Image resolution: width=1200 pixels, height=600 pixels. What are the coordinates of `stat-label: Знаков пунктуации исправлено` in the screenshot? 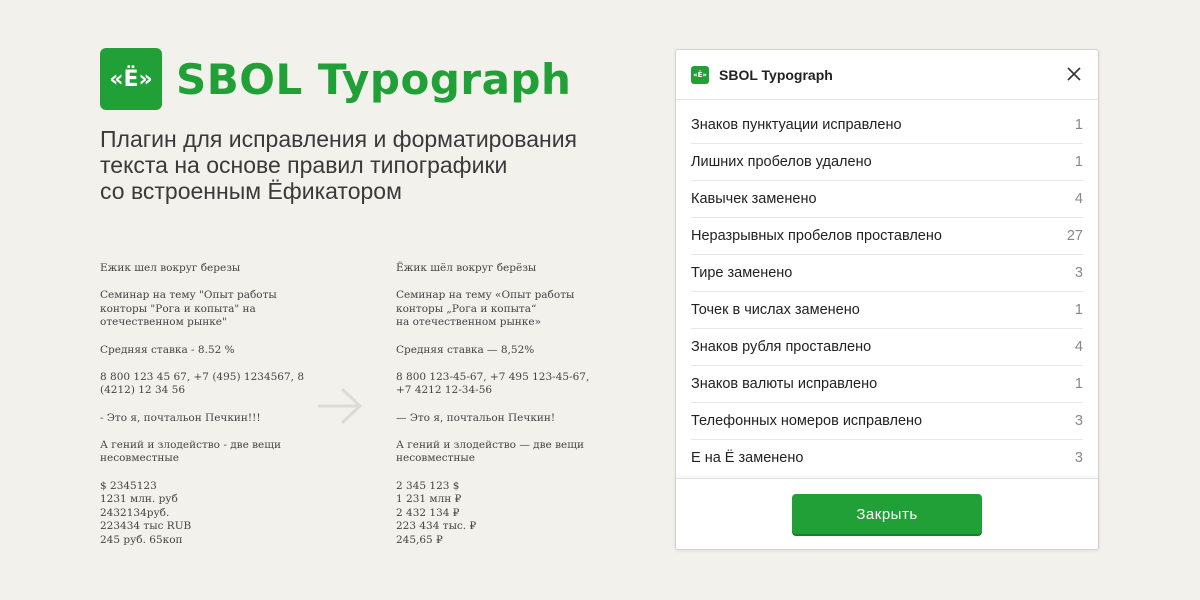 It's located at (796, 125).